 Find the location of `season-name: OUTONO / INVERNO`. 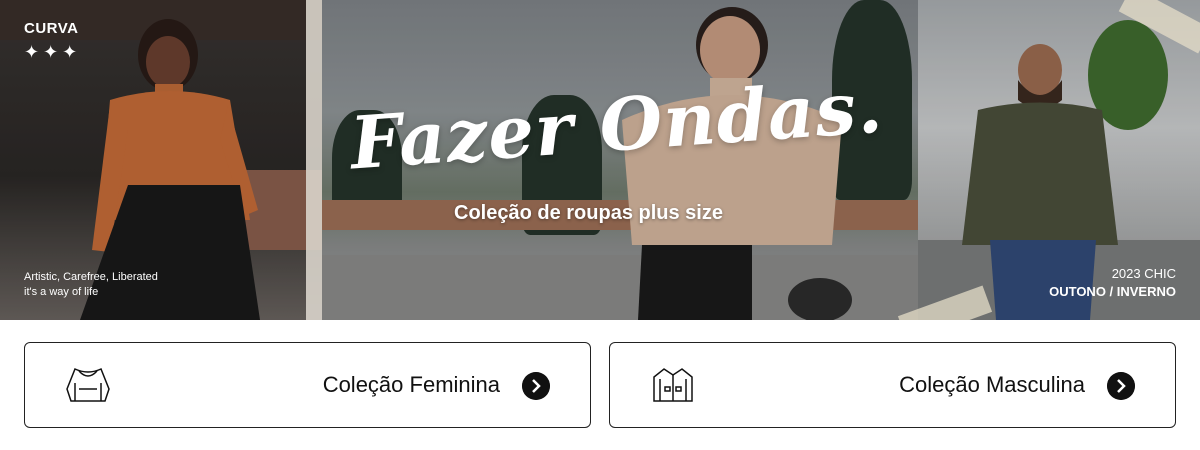

season-name: OUTONO / INVERNO is located at coordinates (1112, 291).